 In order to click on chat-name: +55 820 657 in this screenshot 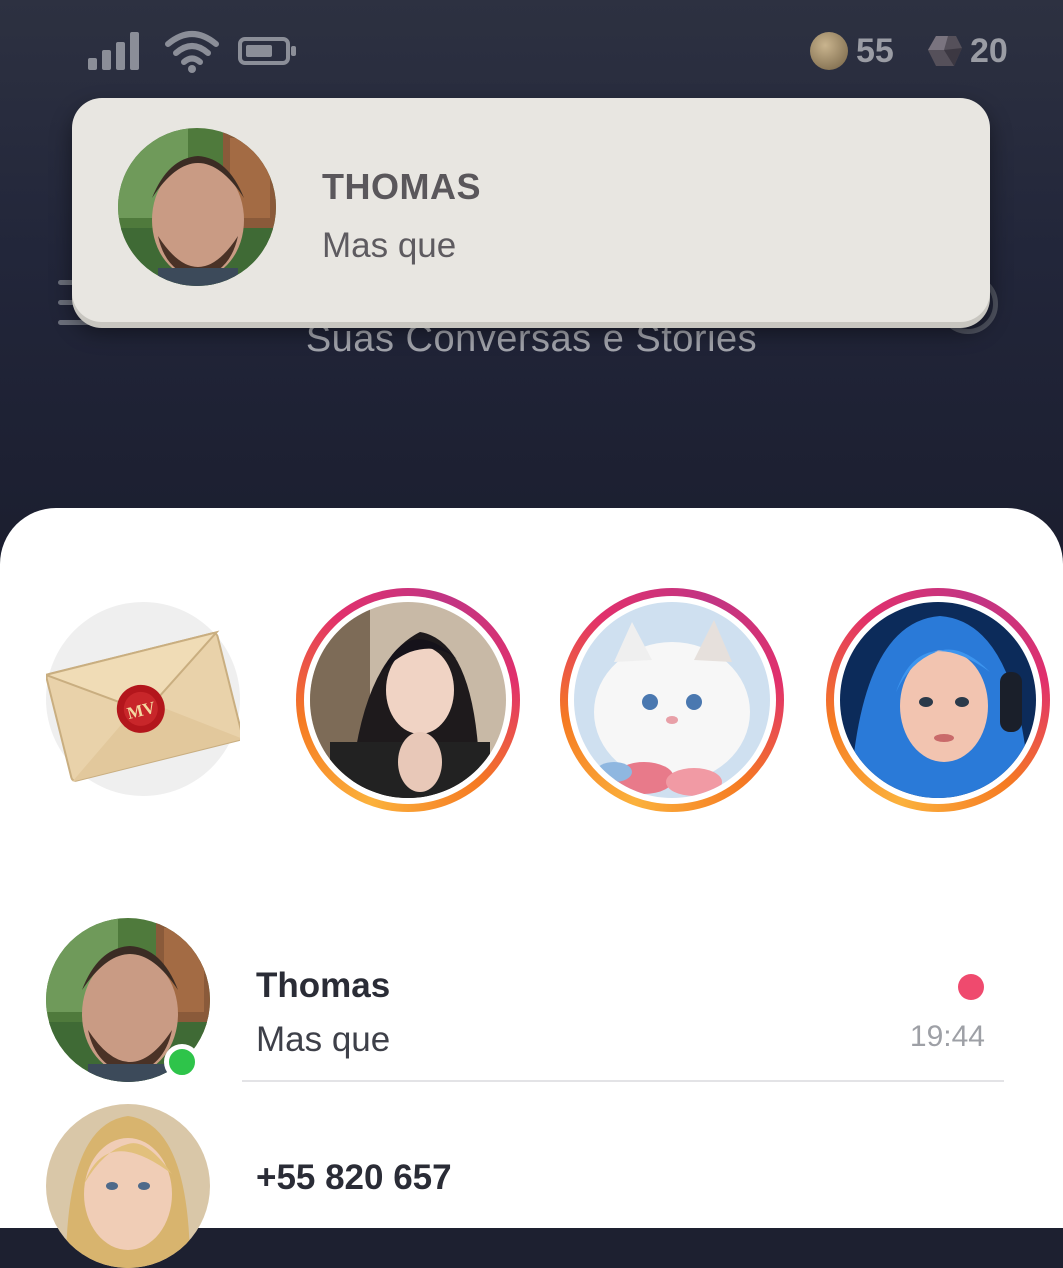, I will do `click(354, 1177)`.